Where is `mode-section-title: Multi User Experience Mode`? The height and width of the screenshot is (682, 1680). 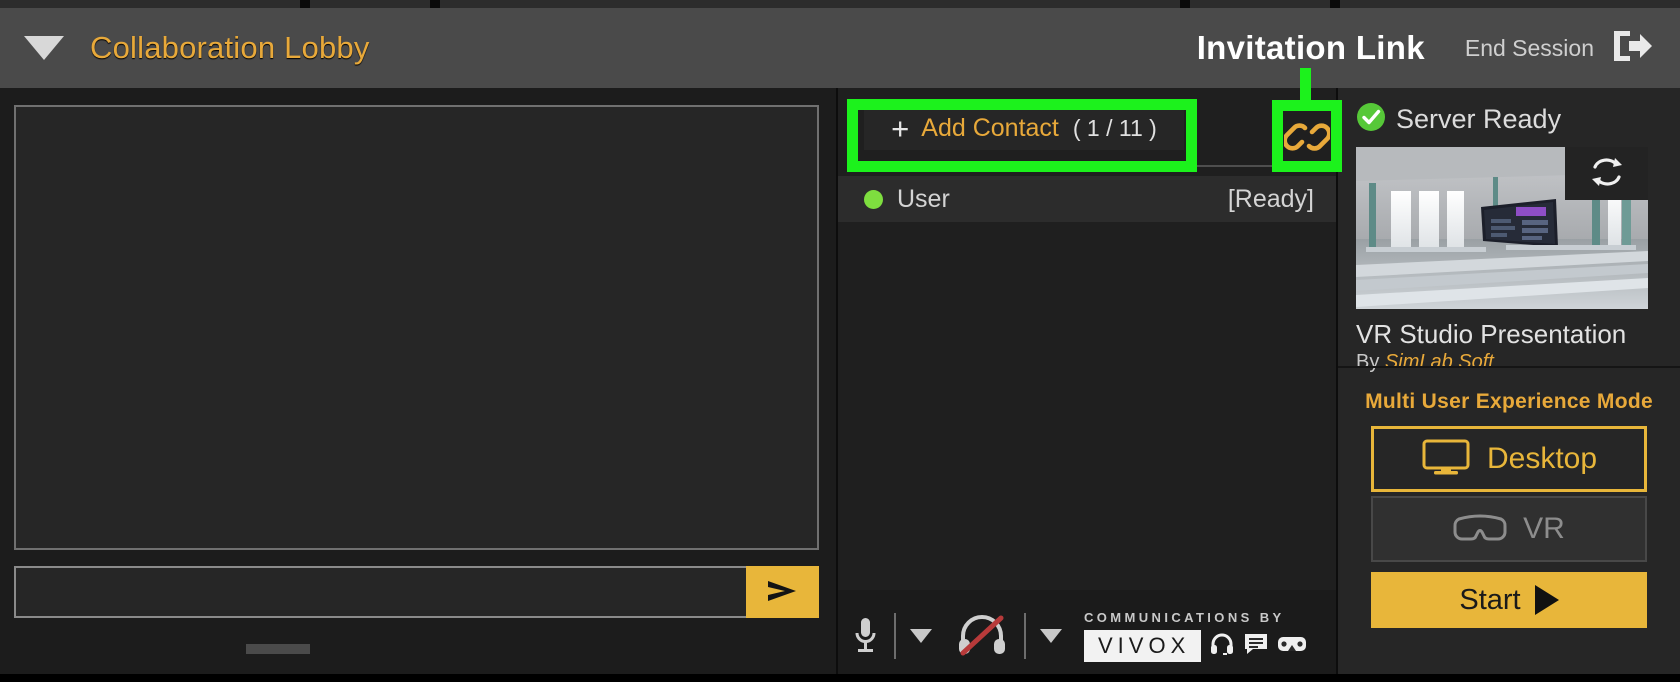
mode-section-title: Multi User Experience Mode is located at coordinates (1509, 401).